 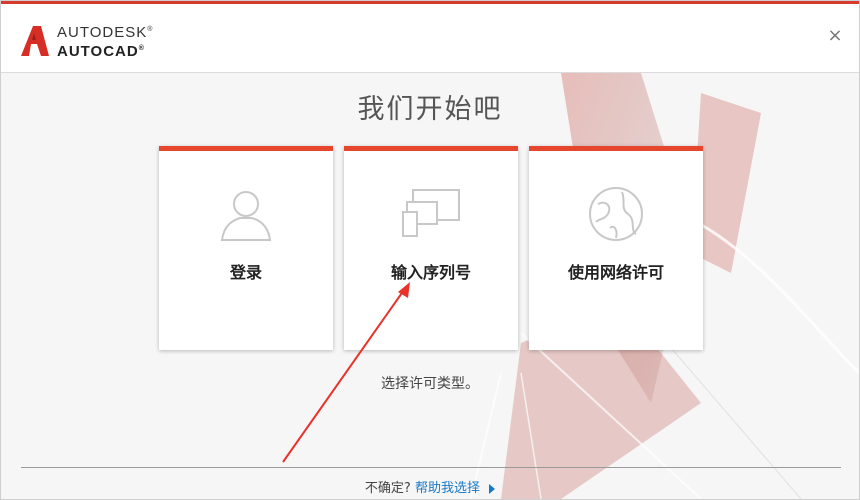 What do you see at coordinates (430, 109) in the screenshot?
I see `page-title: 我们开始吧` at bounding box center [430, 109].